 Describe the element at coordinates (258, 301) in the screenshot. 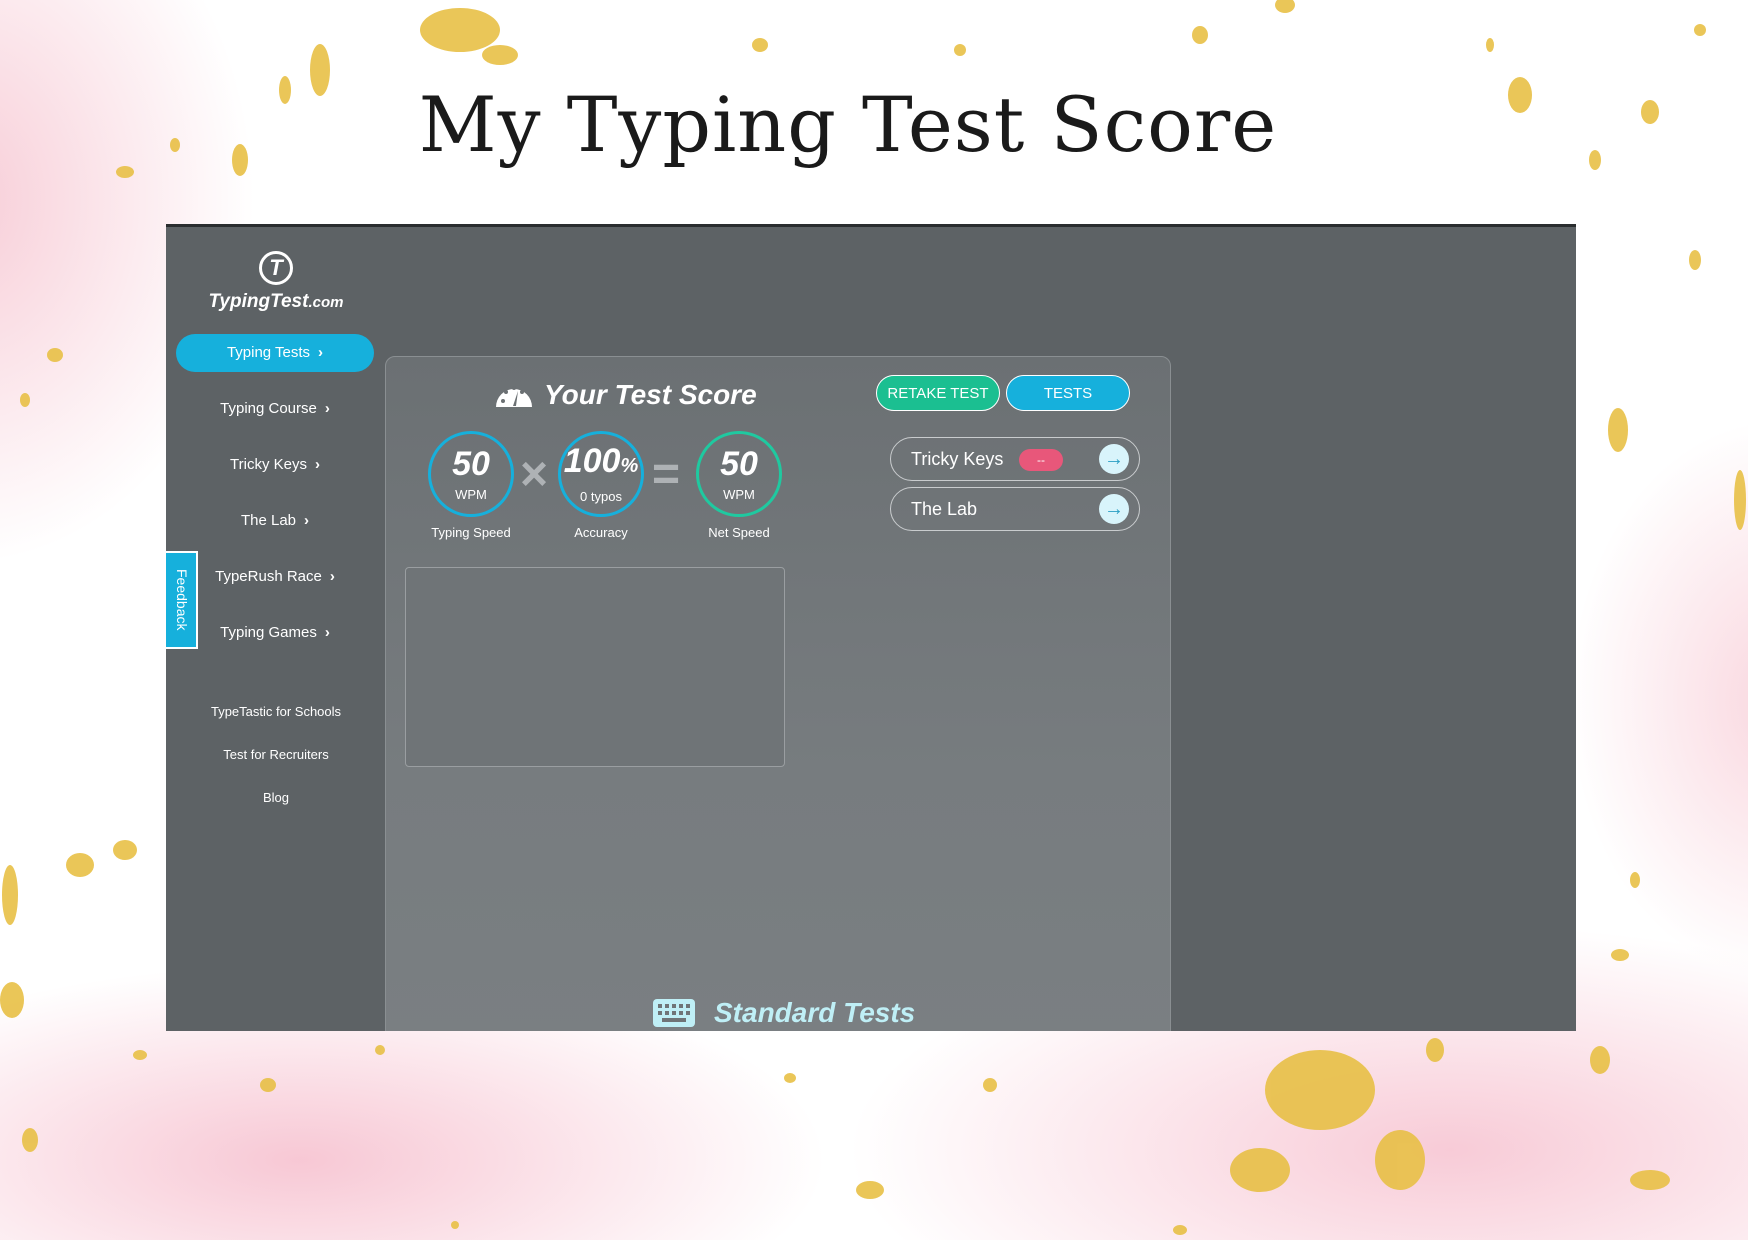

I see `logo-name: TypingTest` at that location.